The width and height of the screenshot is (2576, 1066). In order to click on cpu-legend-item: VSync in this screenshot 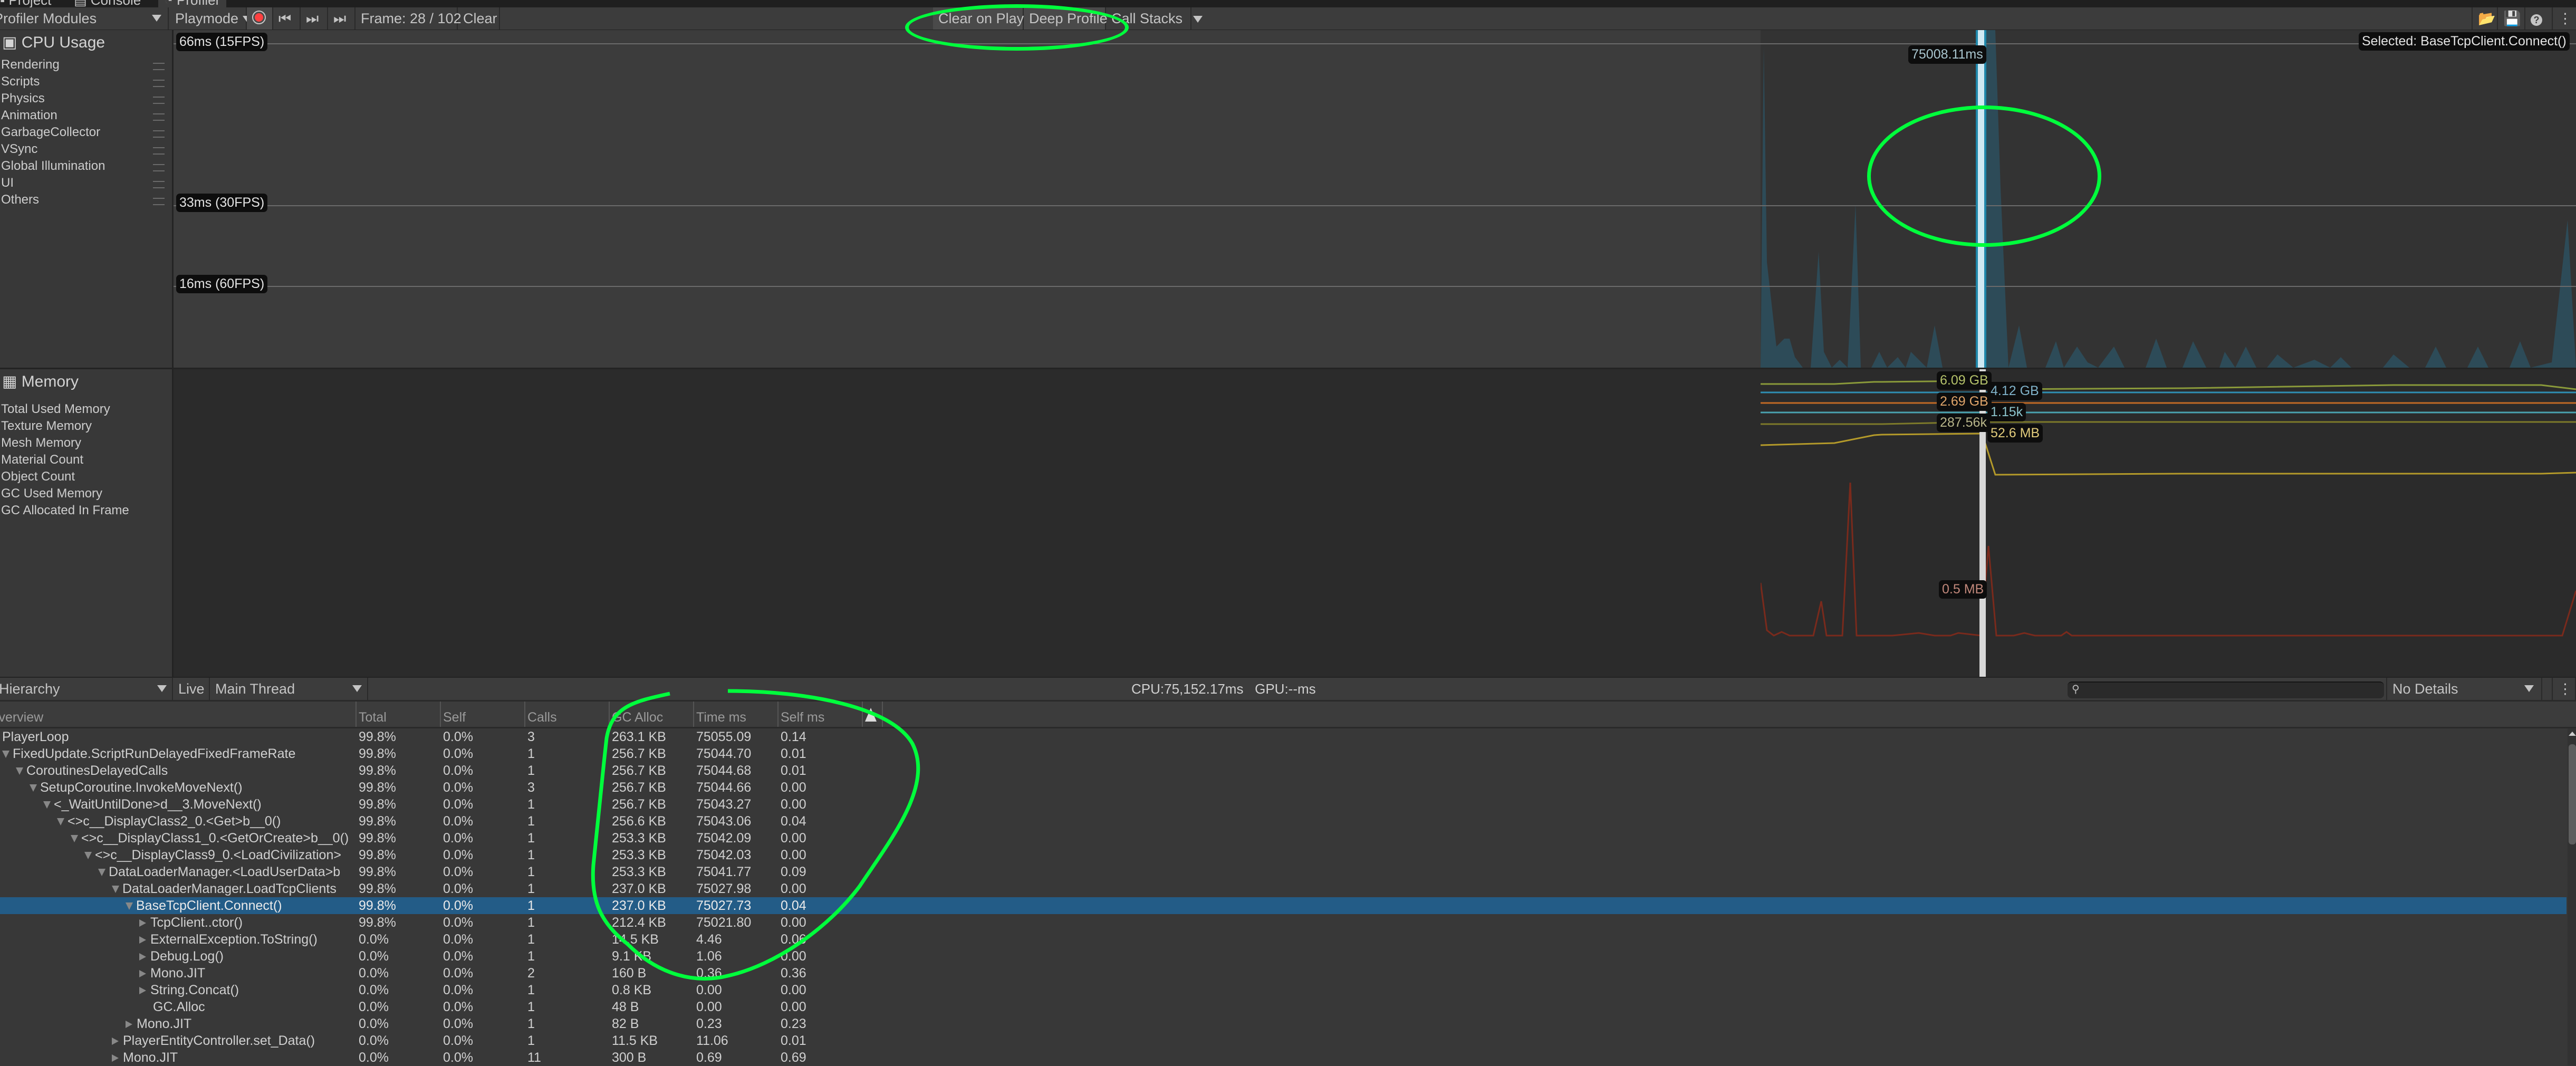, I will do `click(19, 149)`.